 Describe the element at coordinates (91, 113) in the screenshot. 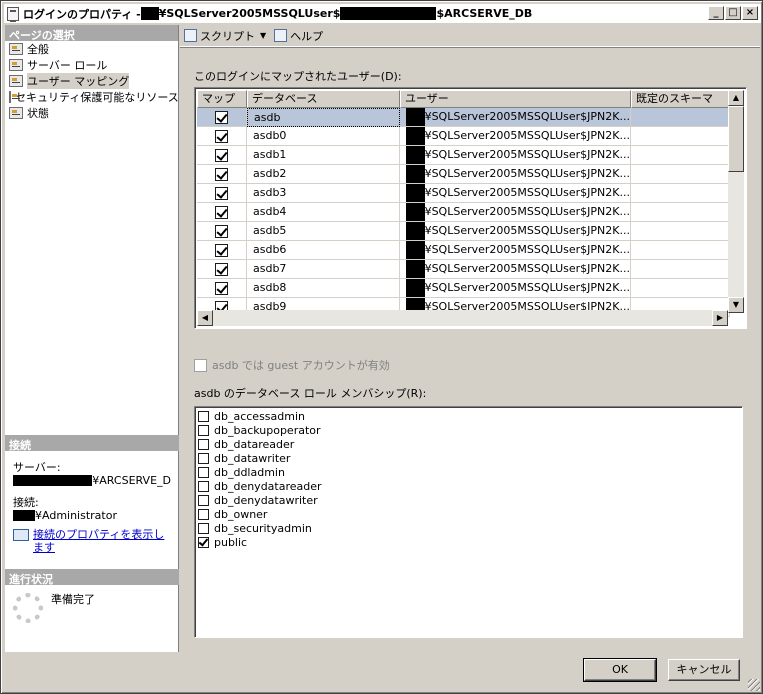

I see `sidebar-item: 状態` at that location.